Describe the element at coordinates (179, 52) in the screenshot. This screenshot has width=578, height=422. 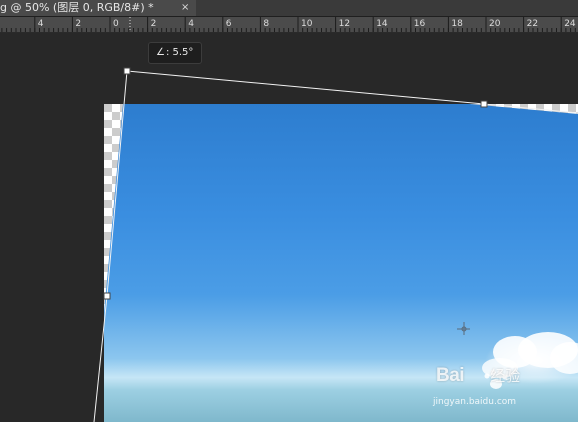
I see `rotation-angle-value: : 5.5°` at that location.